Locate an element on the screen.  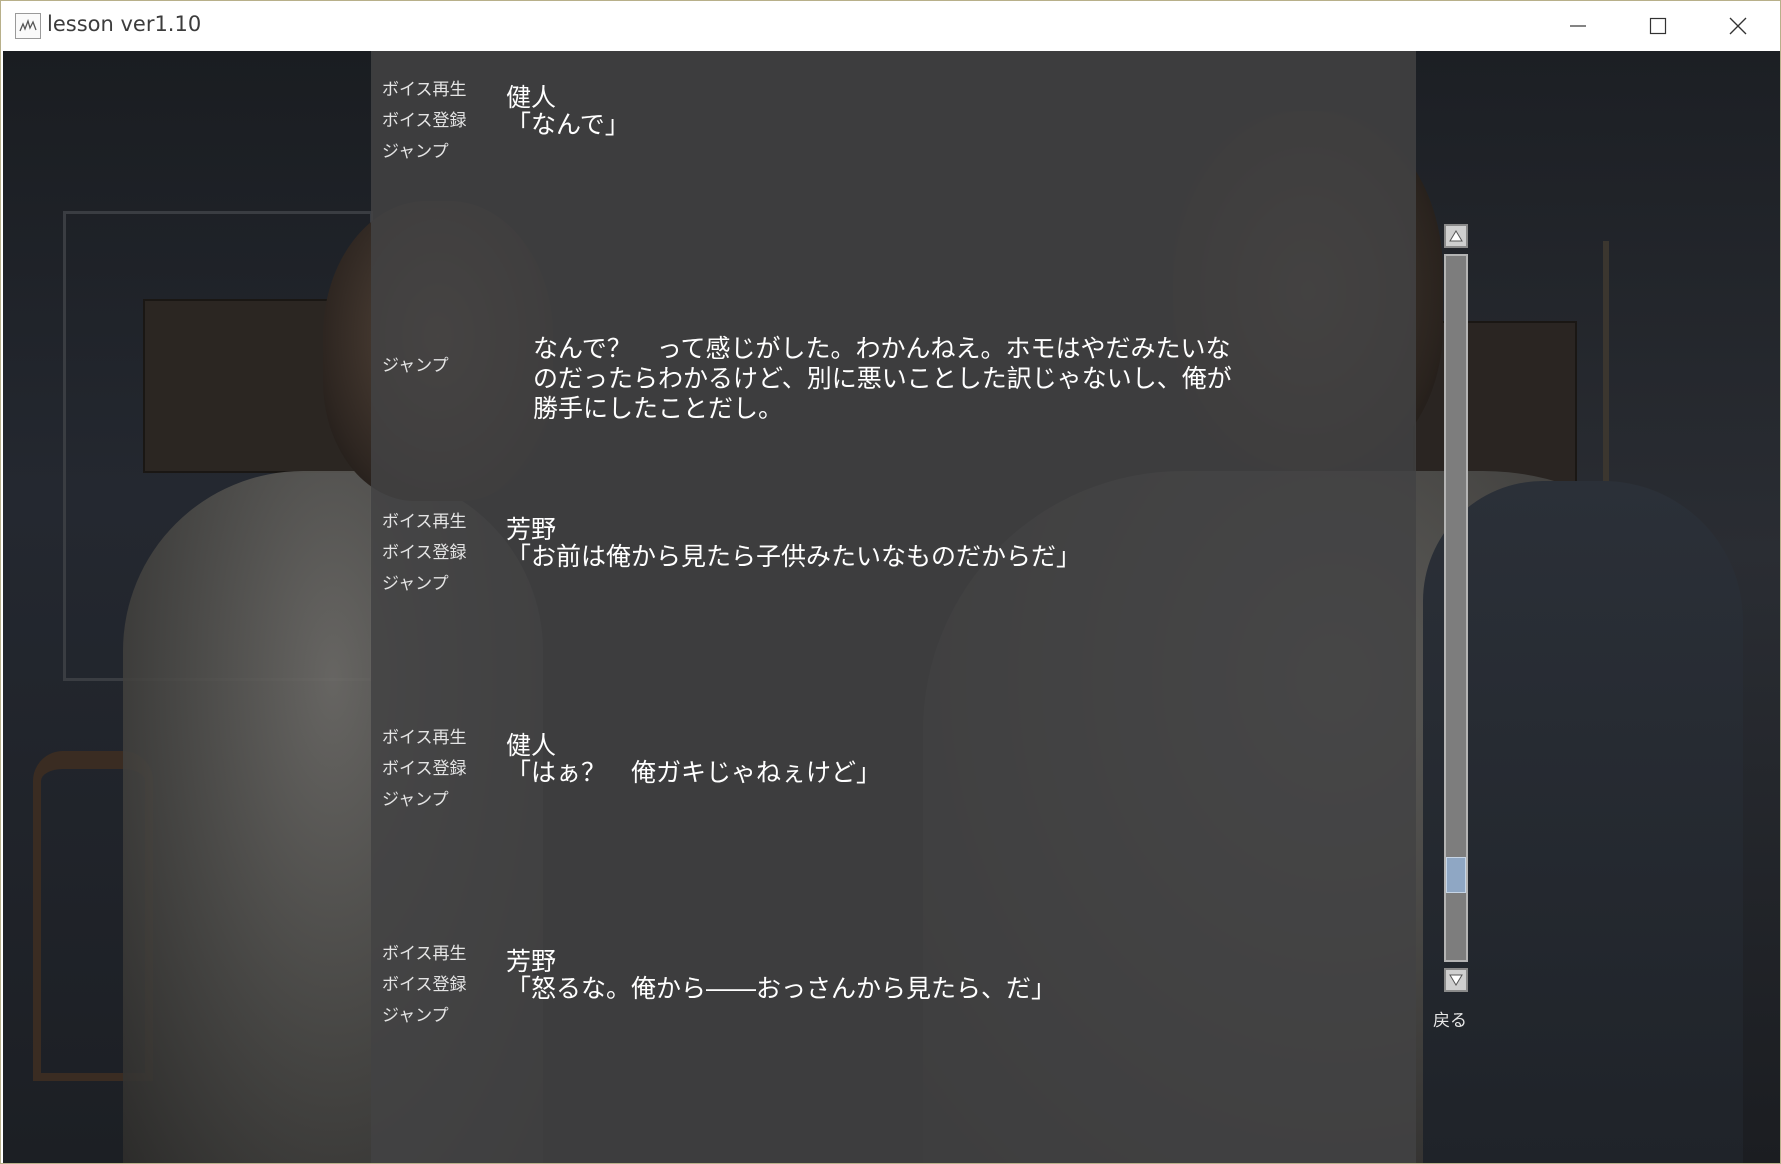
maximize-icon is located at coordinates (1658, 26).